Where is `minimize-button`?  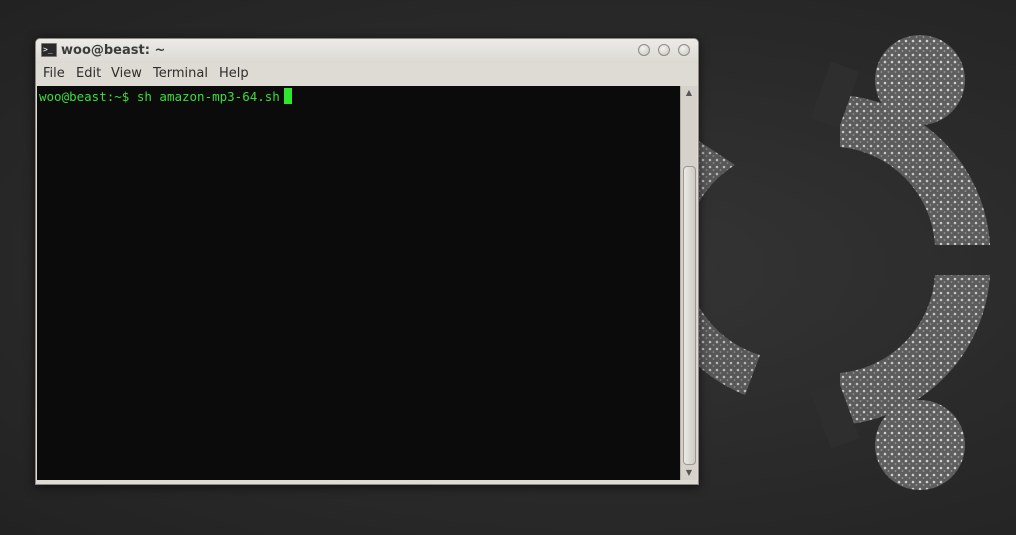 minimize-button is located at coordinates (644, 50).